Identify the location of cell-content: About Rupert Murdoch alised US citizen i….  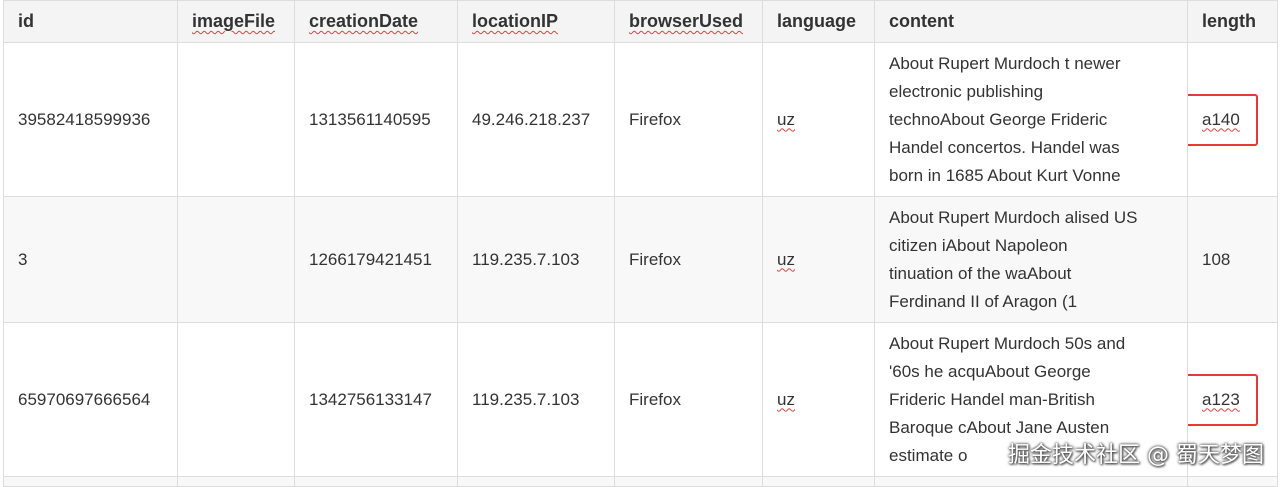
(1031, 259).